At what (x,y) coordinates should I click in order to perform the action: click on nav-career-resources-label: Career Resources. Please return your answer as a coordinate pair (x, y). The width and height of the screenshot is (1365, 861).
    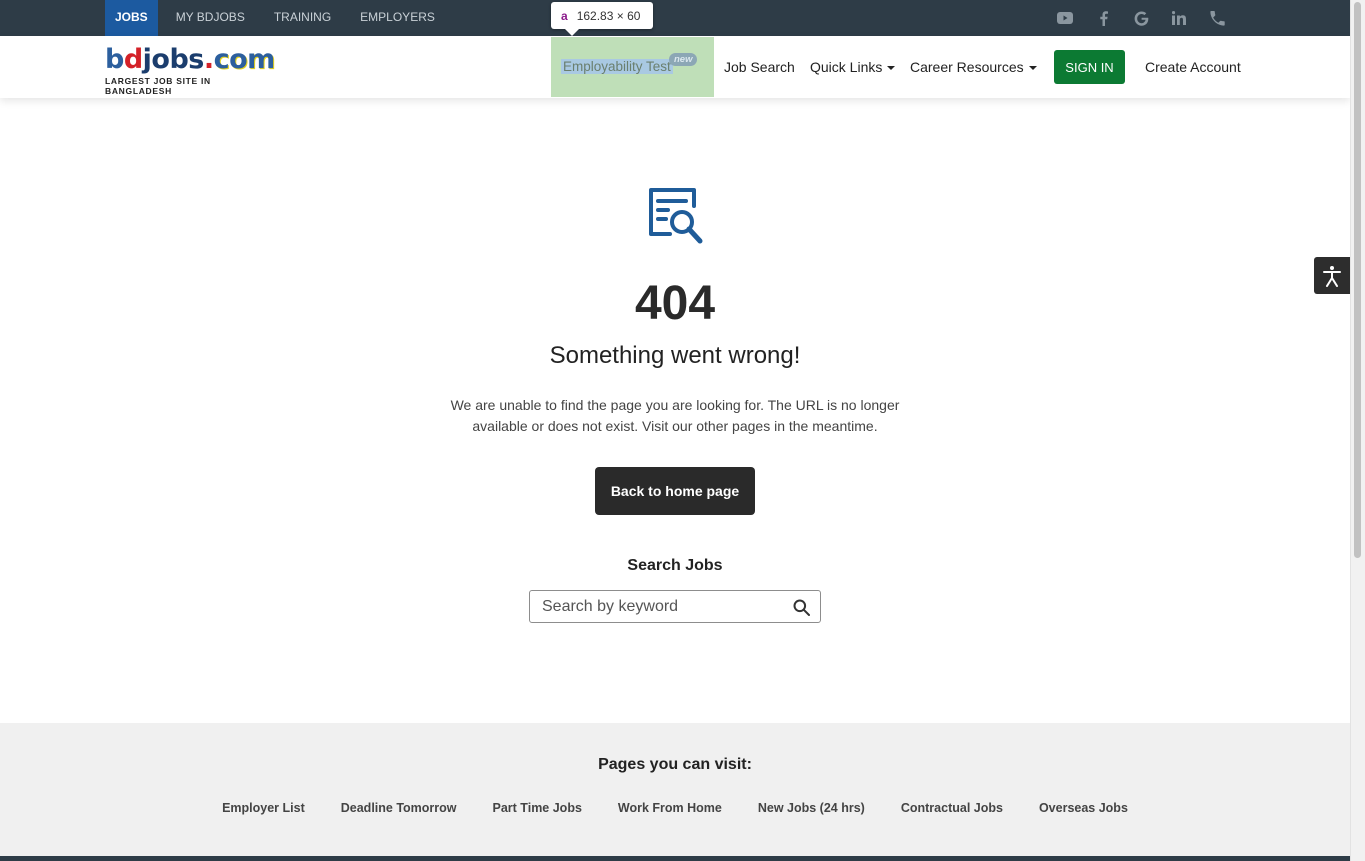
    Looking at the image, I should click on (967, 67).